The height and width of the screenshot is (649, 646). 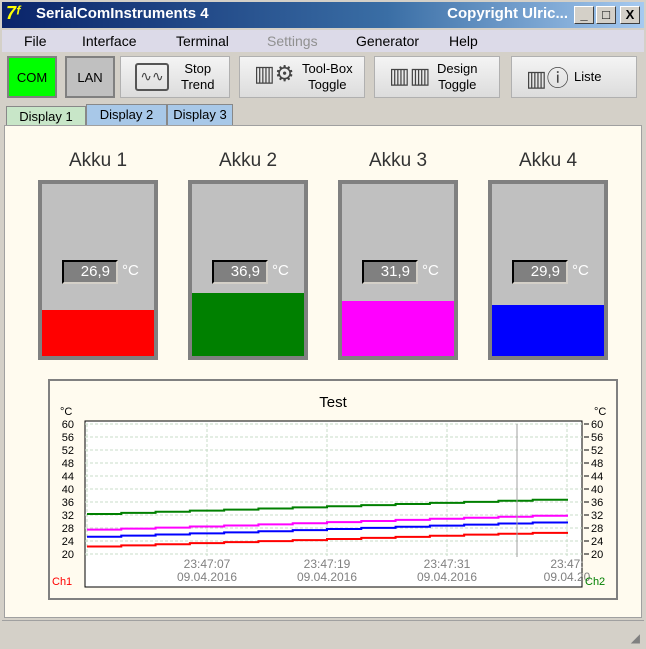 I want to click on channel-left-label: Ch1, so click(x=62, y=582).